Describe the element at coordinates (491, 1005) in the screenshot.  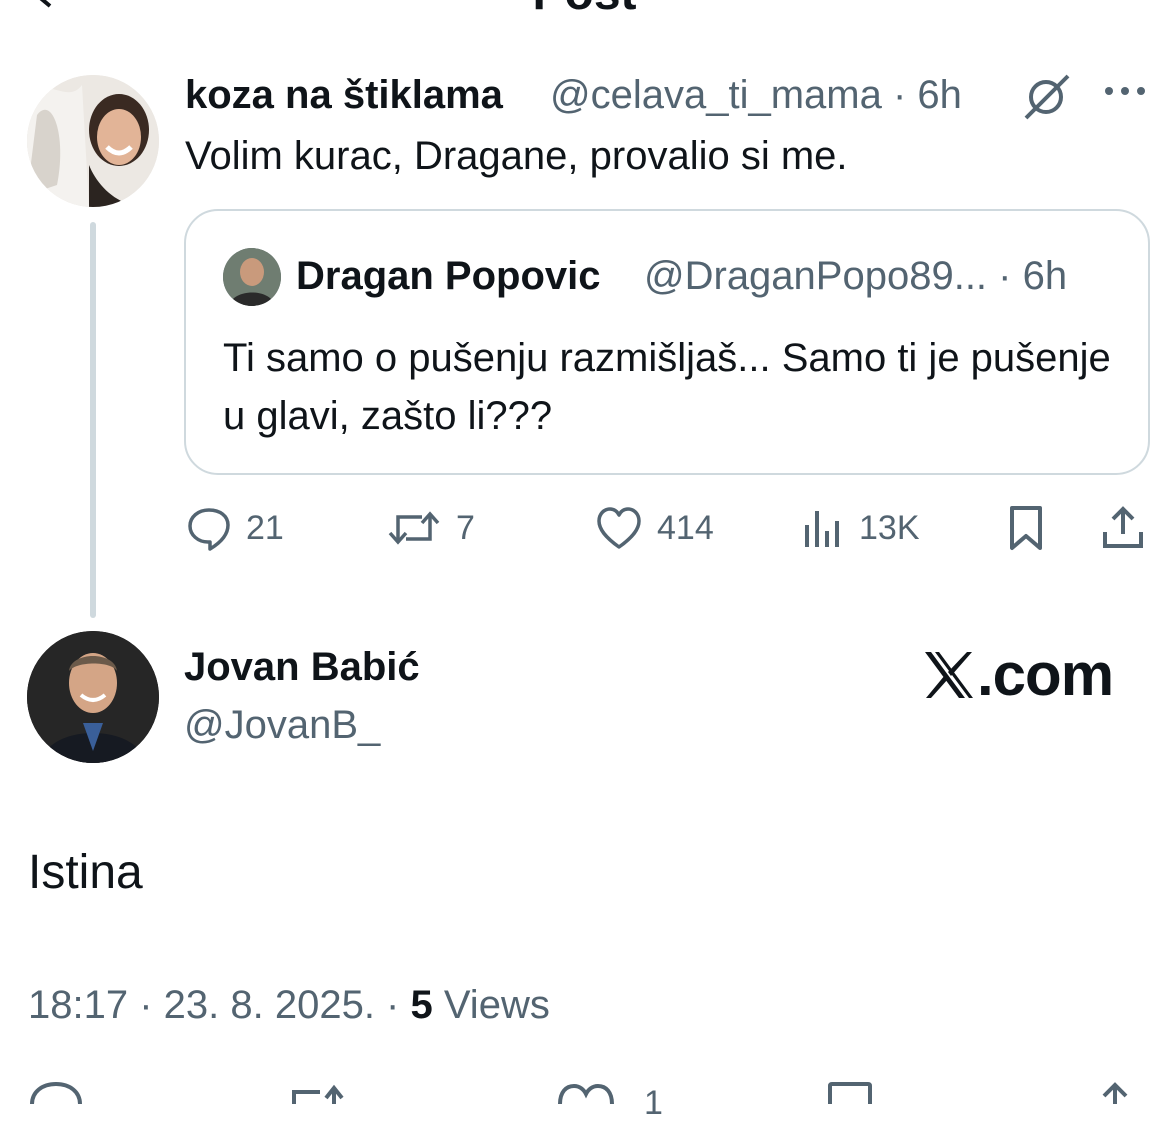
I see `views-label: Views` at that location.